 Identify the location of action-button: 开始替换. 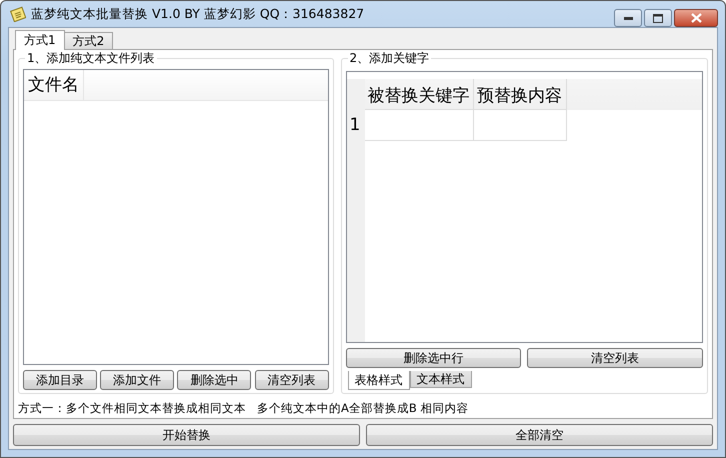
(186, 435).